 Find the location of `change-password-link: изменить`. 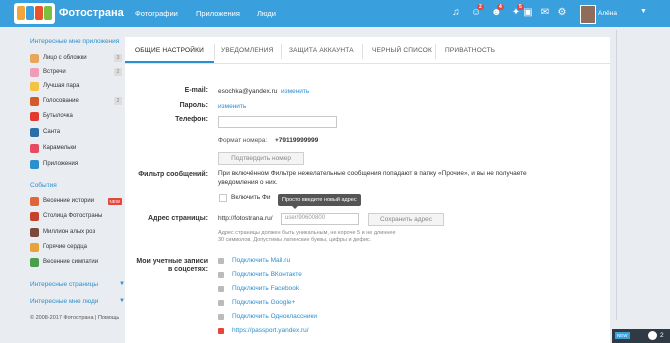

change-password-link: изменить is located at coordinates (232, 106).